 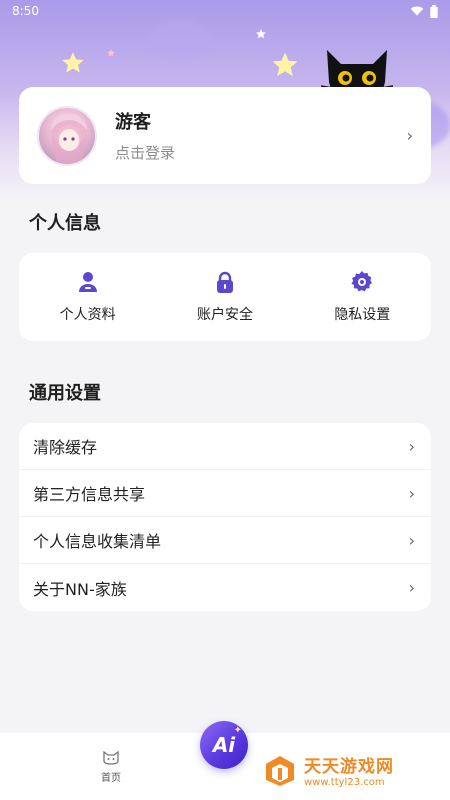 I want to click on list-item-label: 个人信息收集清单, so click(x=97, y=541).